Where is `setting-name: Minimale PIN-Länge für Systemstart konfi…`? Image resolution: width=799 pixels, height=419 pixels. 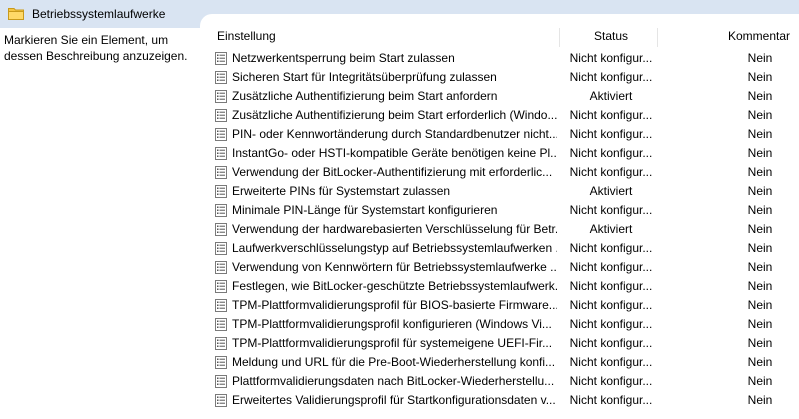 setting-name: Minimale PIN-Länge für Systemstart konfi… is located at coordinates (365, 210).